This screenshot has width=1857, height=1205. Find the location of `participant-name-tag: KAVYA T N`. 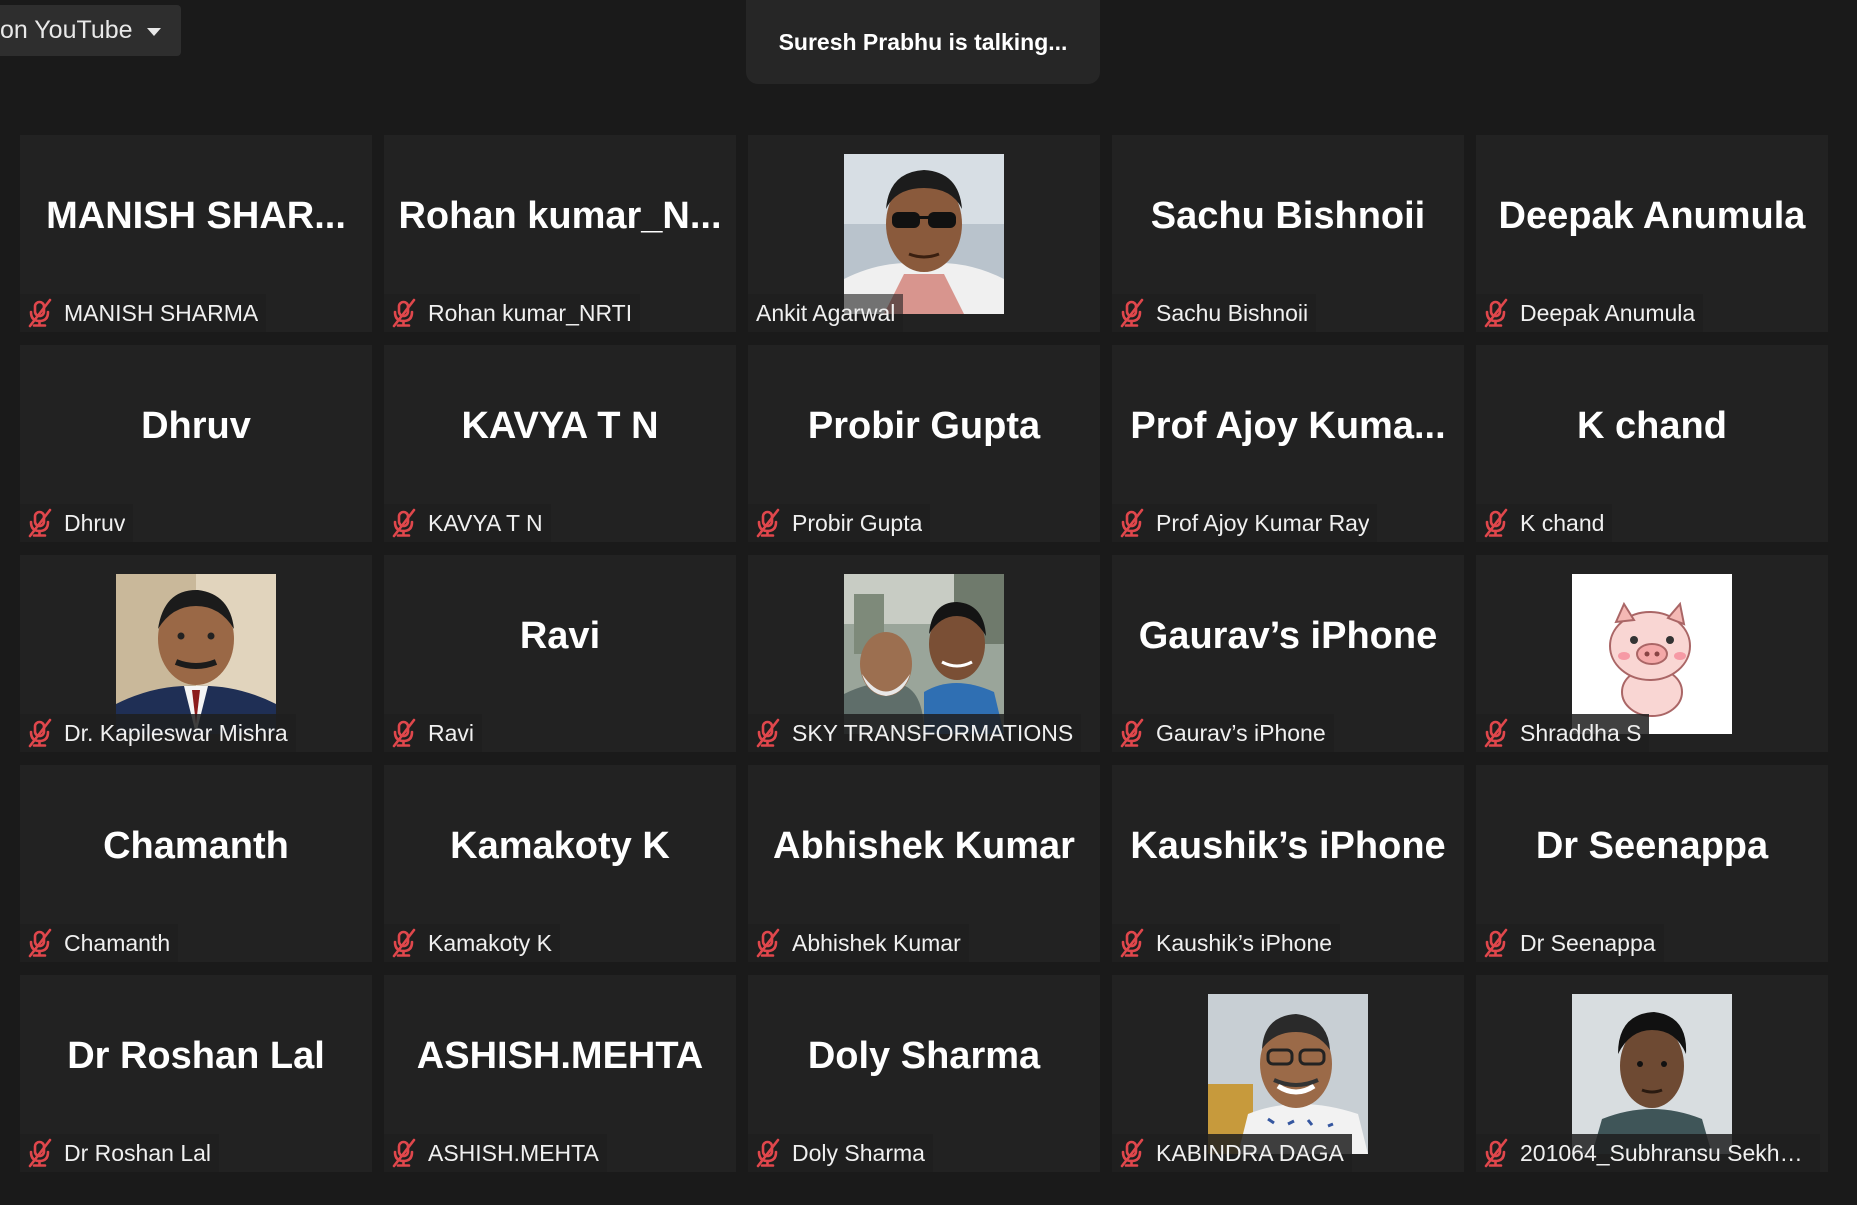

participant-name-tag: KAVYA T N is located at coordinates (467, 523).